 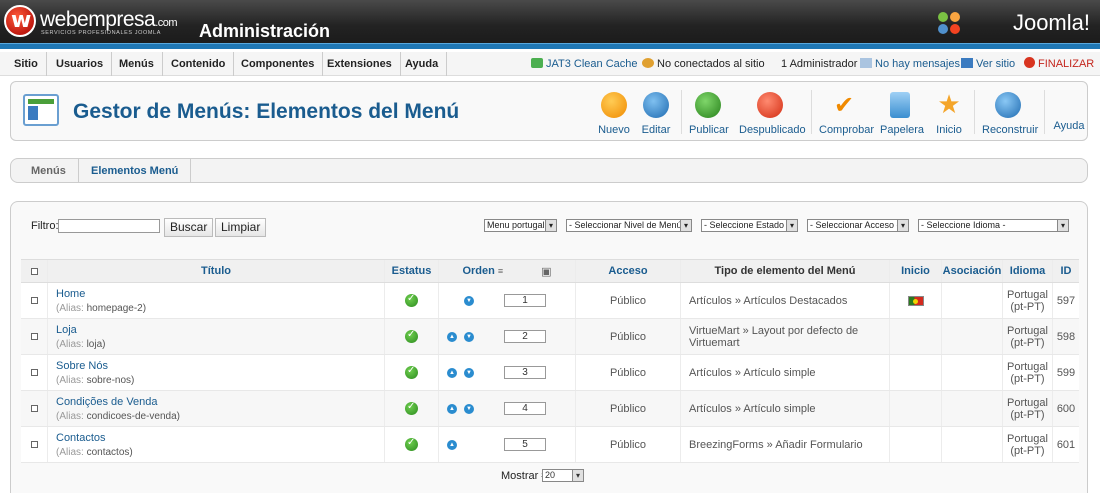 What do you see at coordinates (1029, 62) in the screenshot?
I see `power-icon` at bounding box center [1029, 62].